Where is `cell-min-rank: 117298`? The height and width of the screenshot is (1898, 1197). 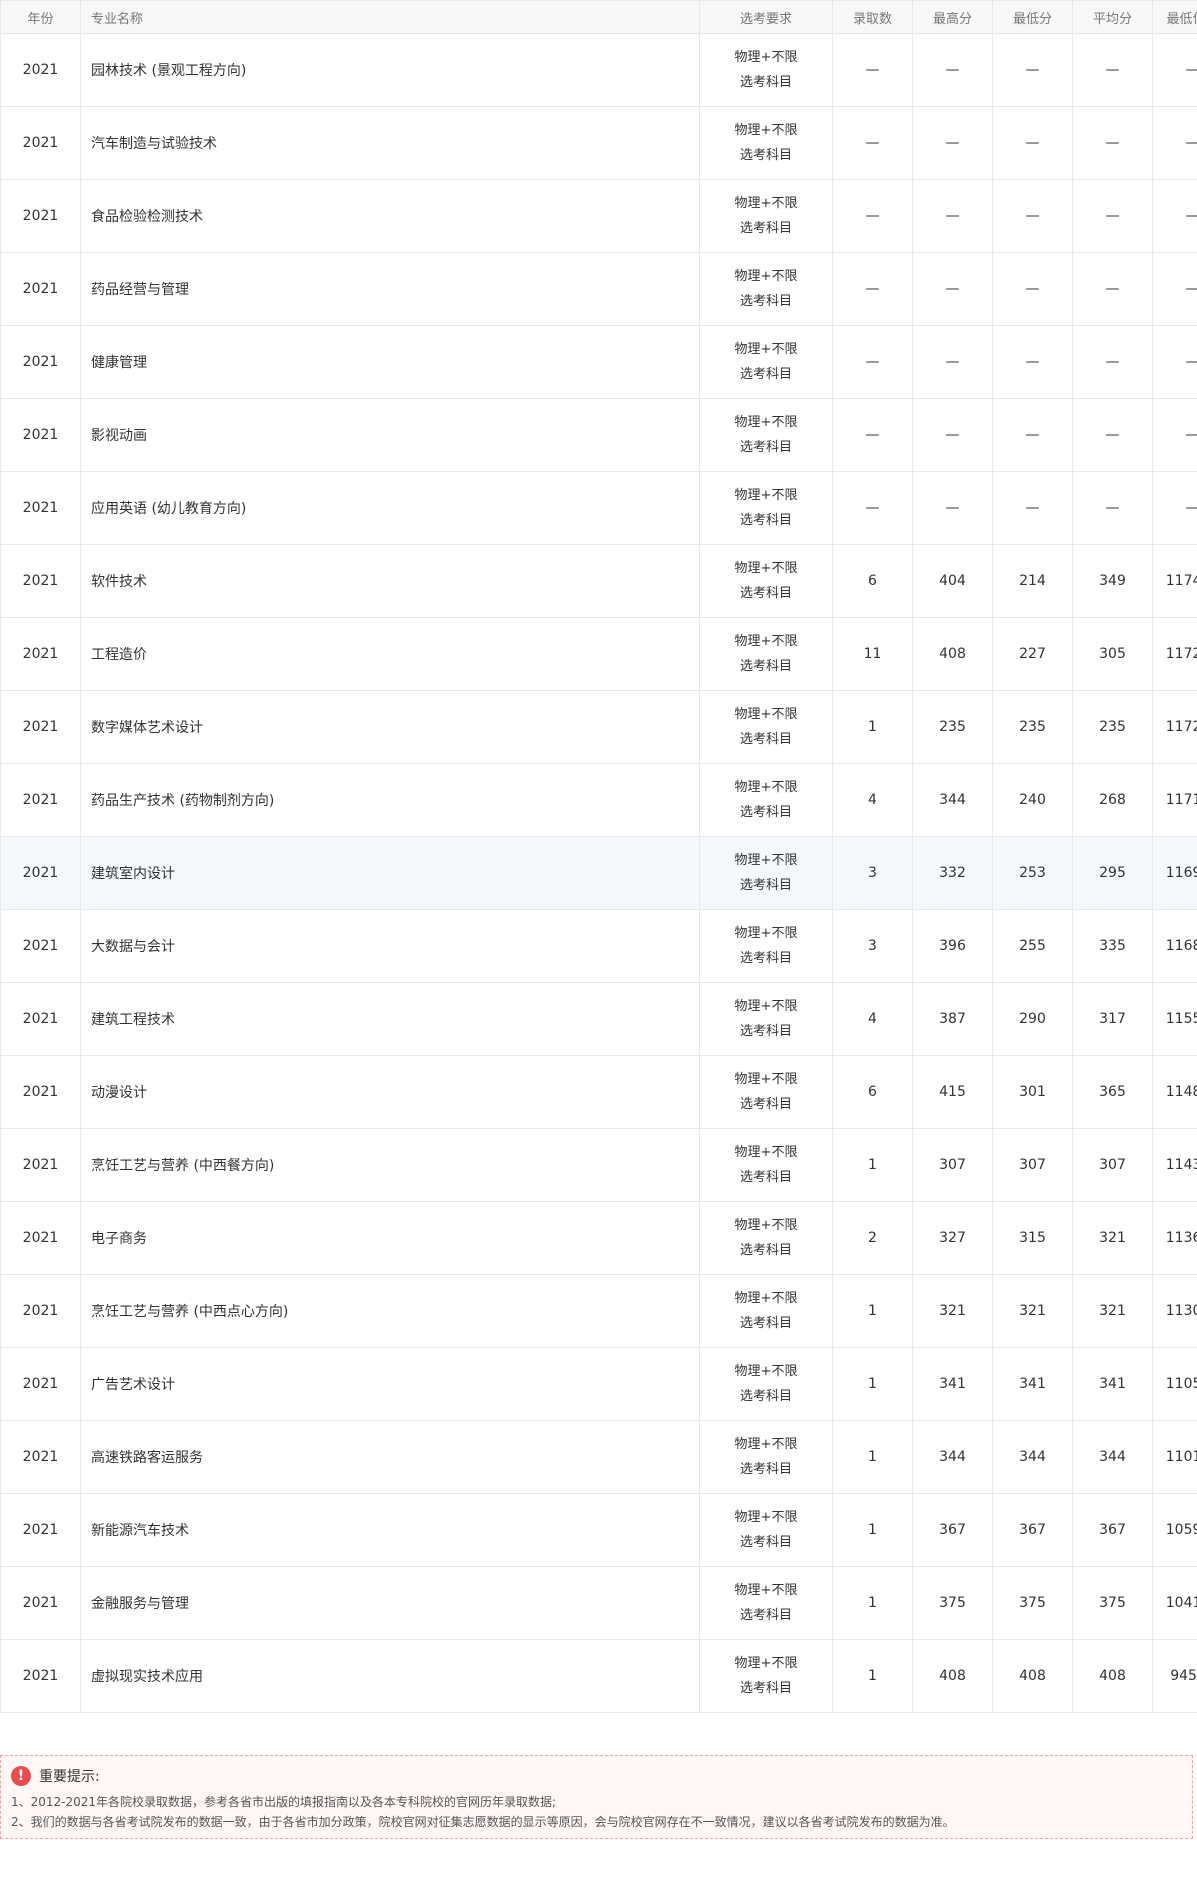 cell-min-rank: 117298 is located at coordinates (1174, 654).